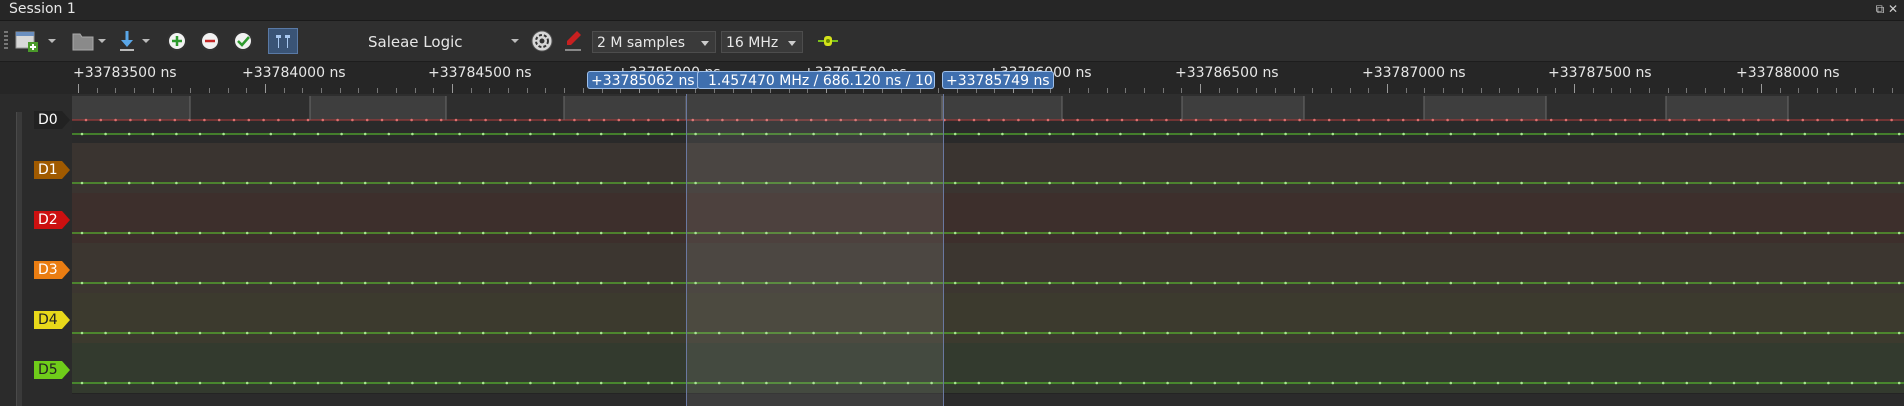  What do you see at coordinates (19, 259) in the screenshot?
I see `channel-pane-scroll-handle` at bounding box center [19, 259].